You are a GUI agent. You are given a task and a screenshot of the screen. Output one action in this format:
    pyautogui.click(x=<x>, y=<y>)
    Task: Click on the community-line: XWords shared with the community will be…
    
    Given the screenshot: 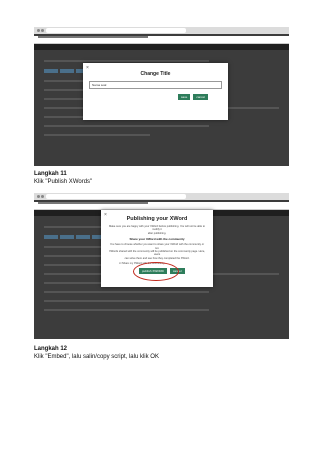 What is the action you would take?
    pyautogui.click(x=157, y=253)
    